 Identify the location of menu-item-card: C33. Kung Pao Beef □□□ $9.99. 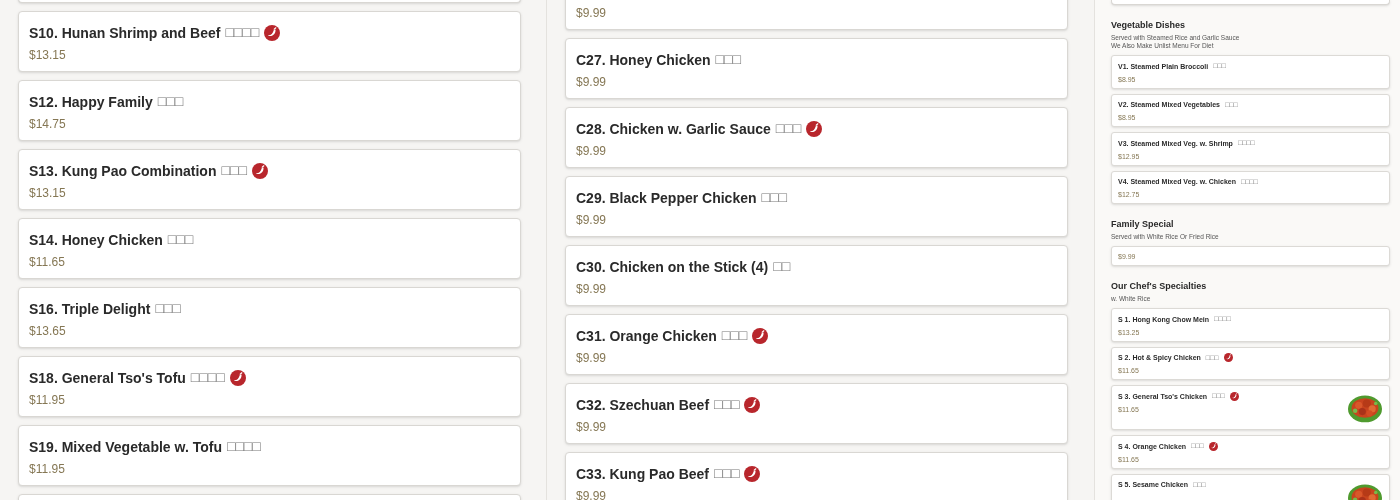
(816, 476).